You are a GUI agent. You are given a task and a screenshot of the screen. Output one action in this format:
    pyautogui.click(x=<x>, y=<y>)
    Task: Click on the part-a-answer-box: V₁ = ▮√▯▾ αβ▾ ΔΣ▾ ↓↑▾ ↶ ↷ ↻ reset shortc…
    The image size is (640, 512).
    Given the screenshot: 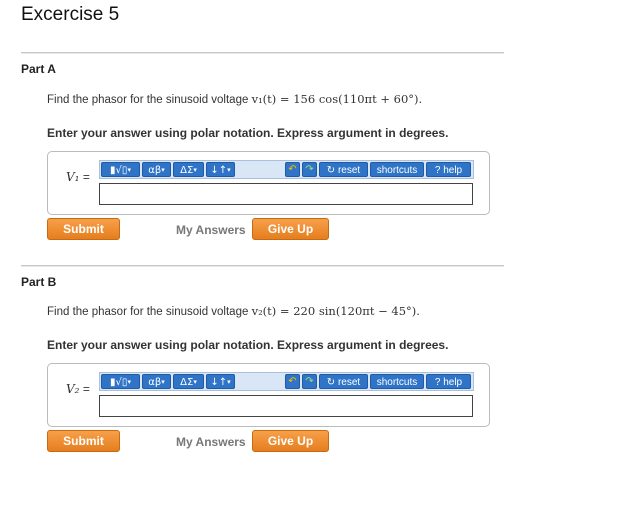 What is the action you would take?
    pyautogui.click(x=268, y=183)
    